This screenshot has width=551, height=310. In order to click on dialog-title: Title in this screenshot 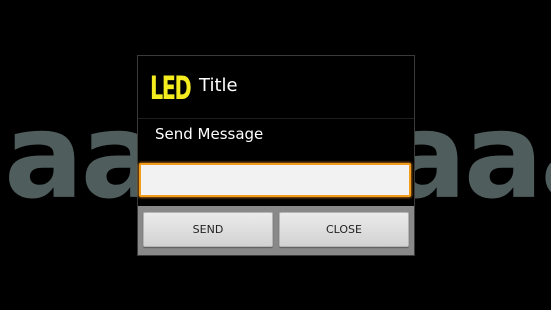, I will do `click(218, 85)`.